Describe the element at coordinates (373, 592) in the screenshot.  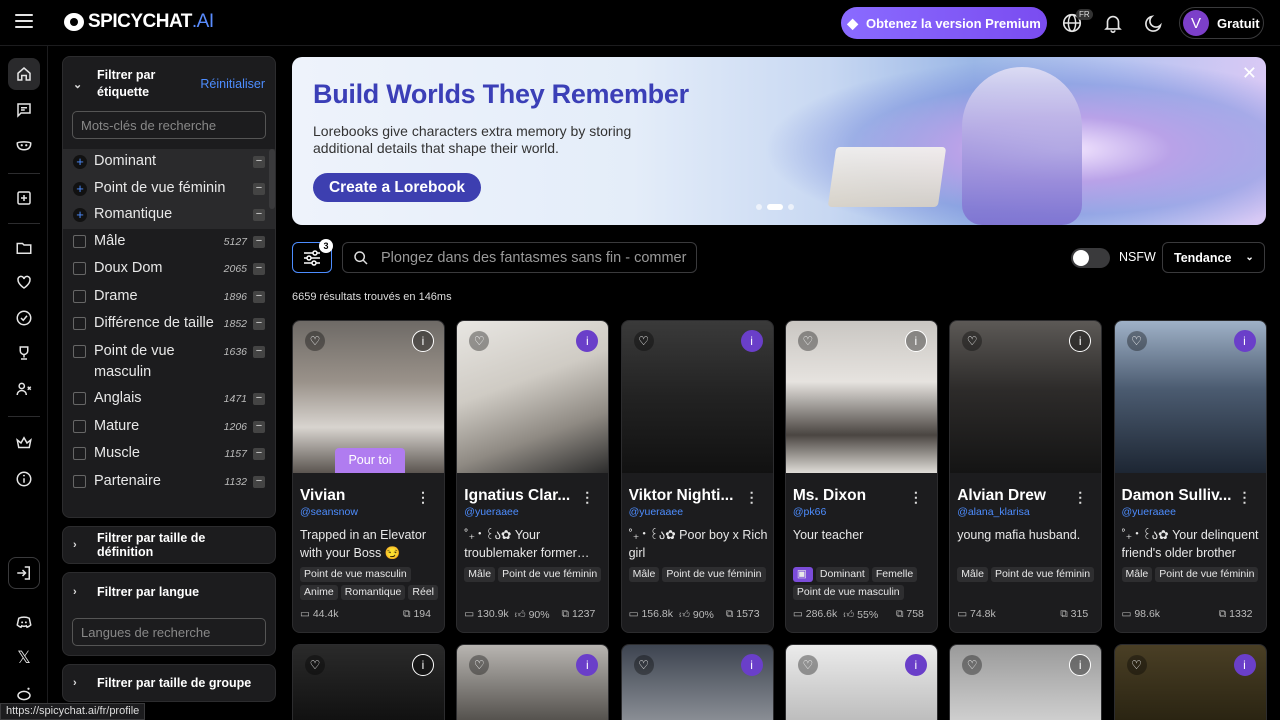
I see `character-tag: Romantique` at that location.